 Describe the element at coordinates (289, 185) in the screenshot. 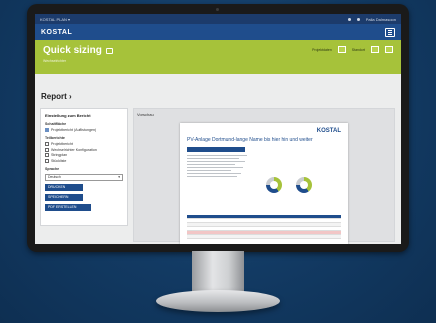

I see `document-charts` at that location.